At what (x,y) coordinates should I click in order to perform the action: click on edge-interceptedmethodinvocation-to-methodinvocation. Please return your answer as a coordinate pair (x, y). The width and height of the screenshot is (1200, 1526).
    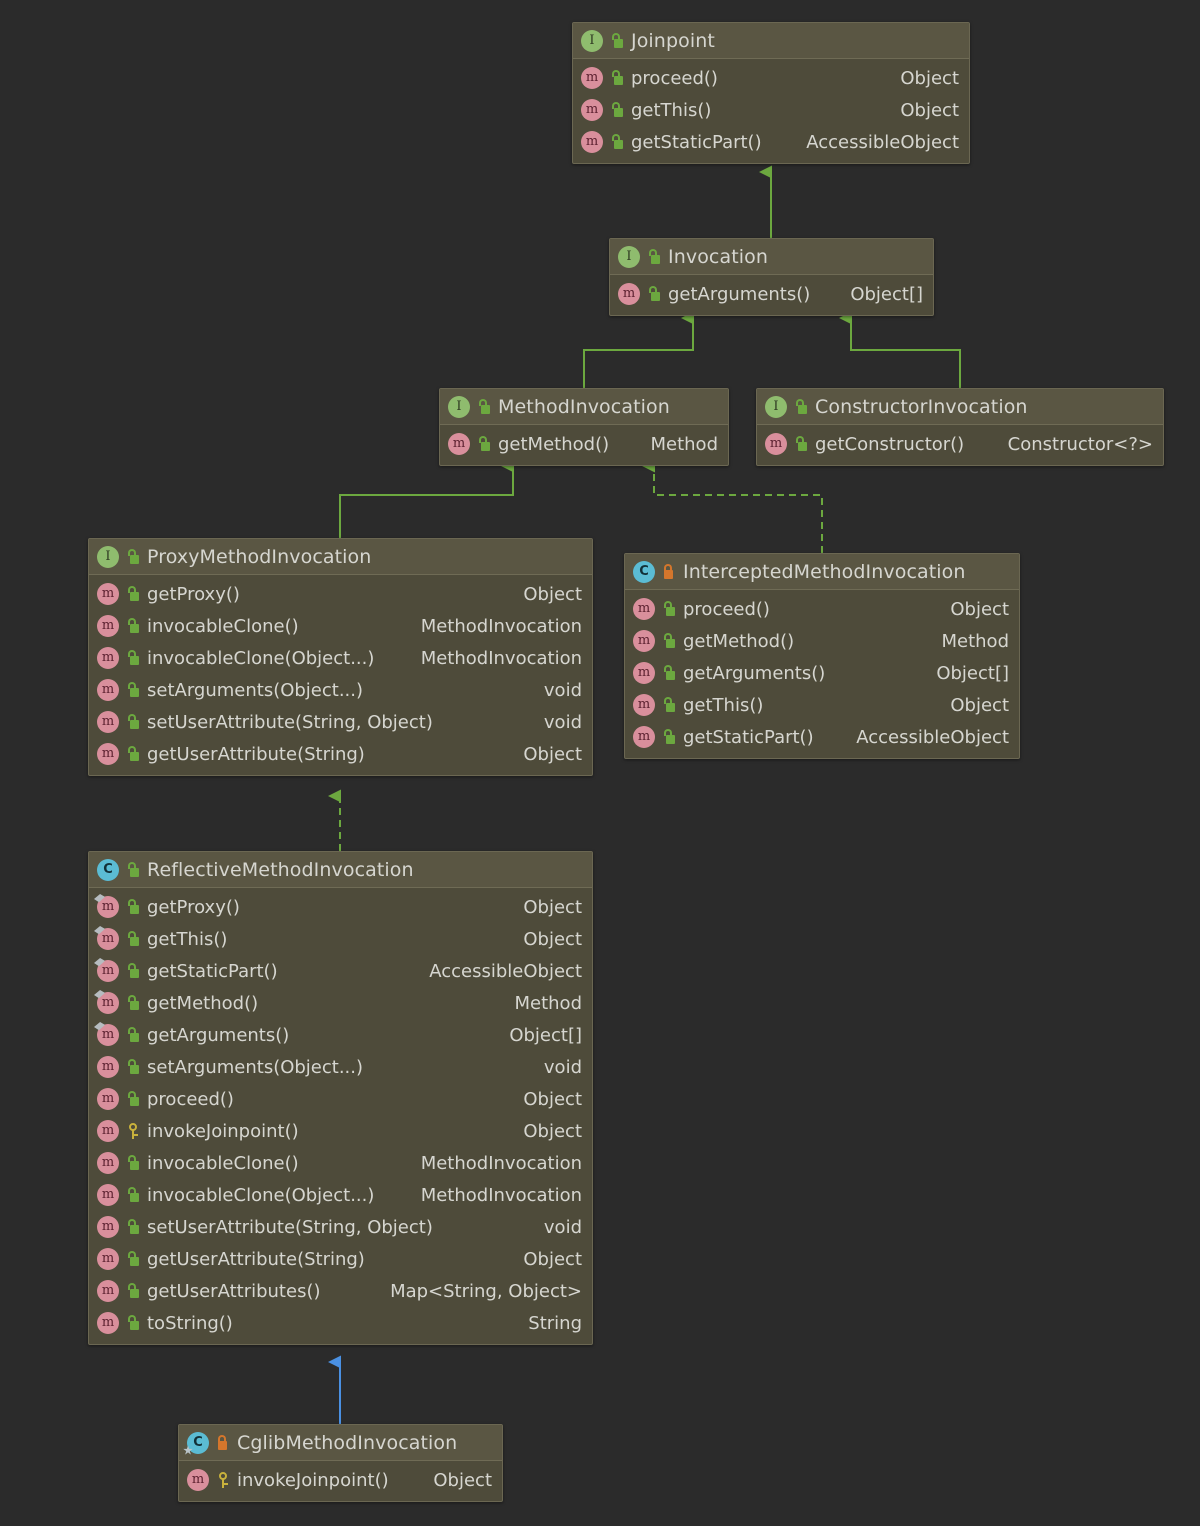
    Looking at the image, I should click on (732, 506).